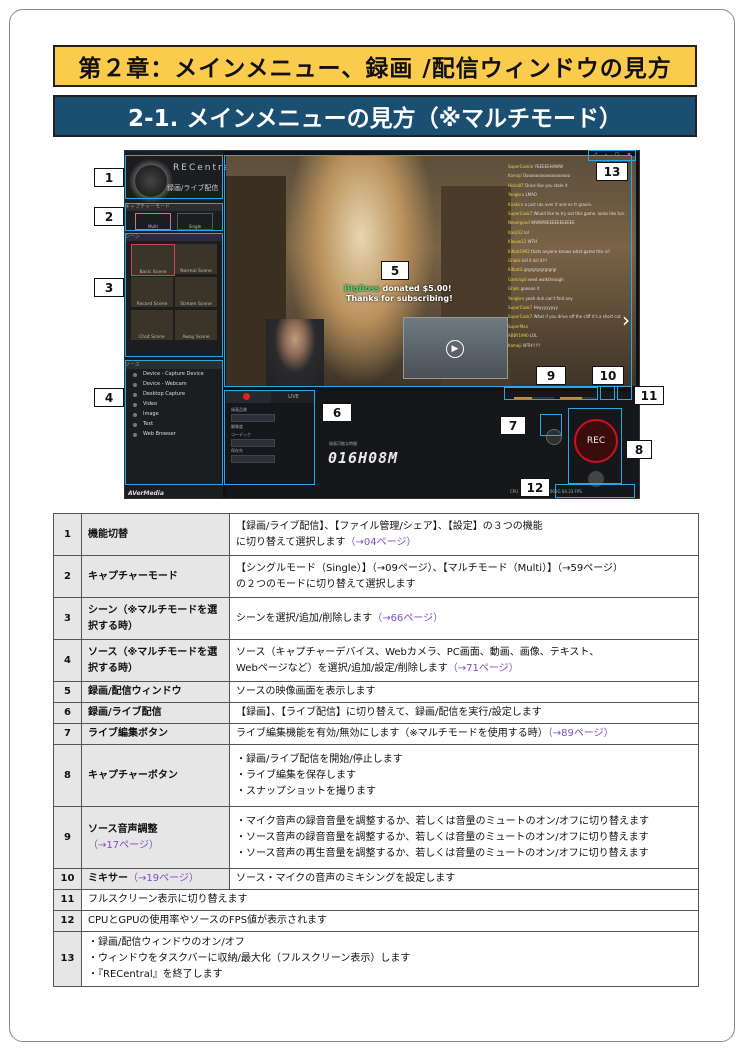 Image resolution: width=746 pixels, height=1052 pixels. What do you see at coordinates (306, 791) in the screenshot?
I see `description-line: ・スナップショットを撮ります` at bounding box center [306, 791].